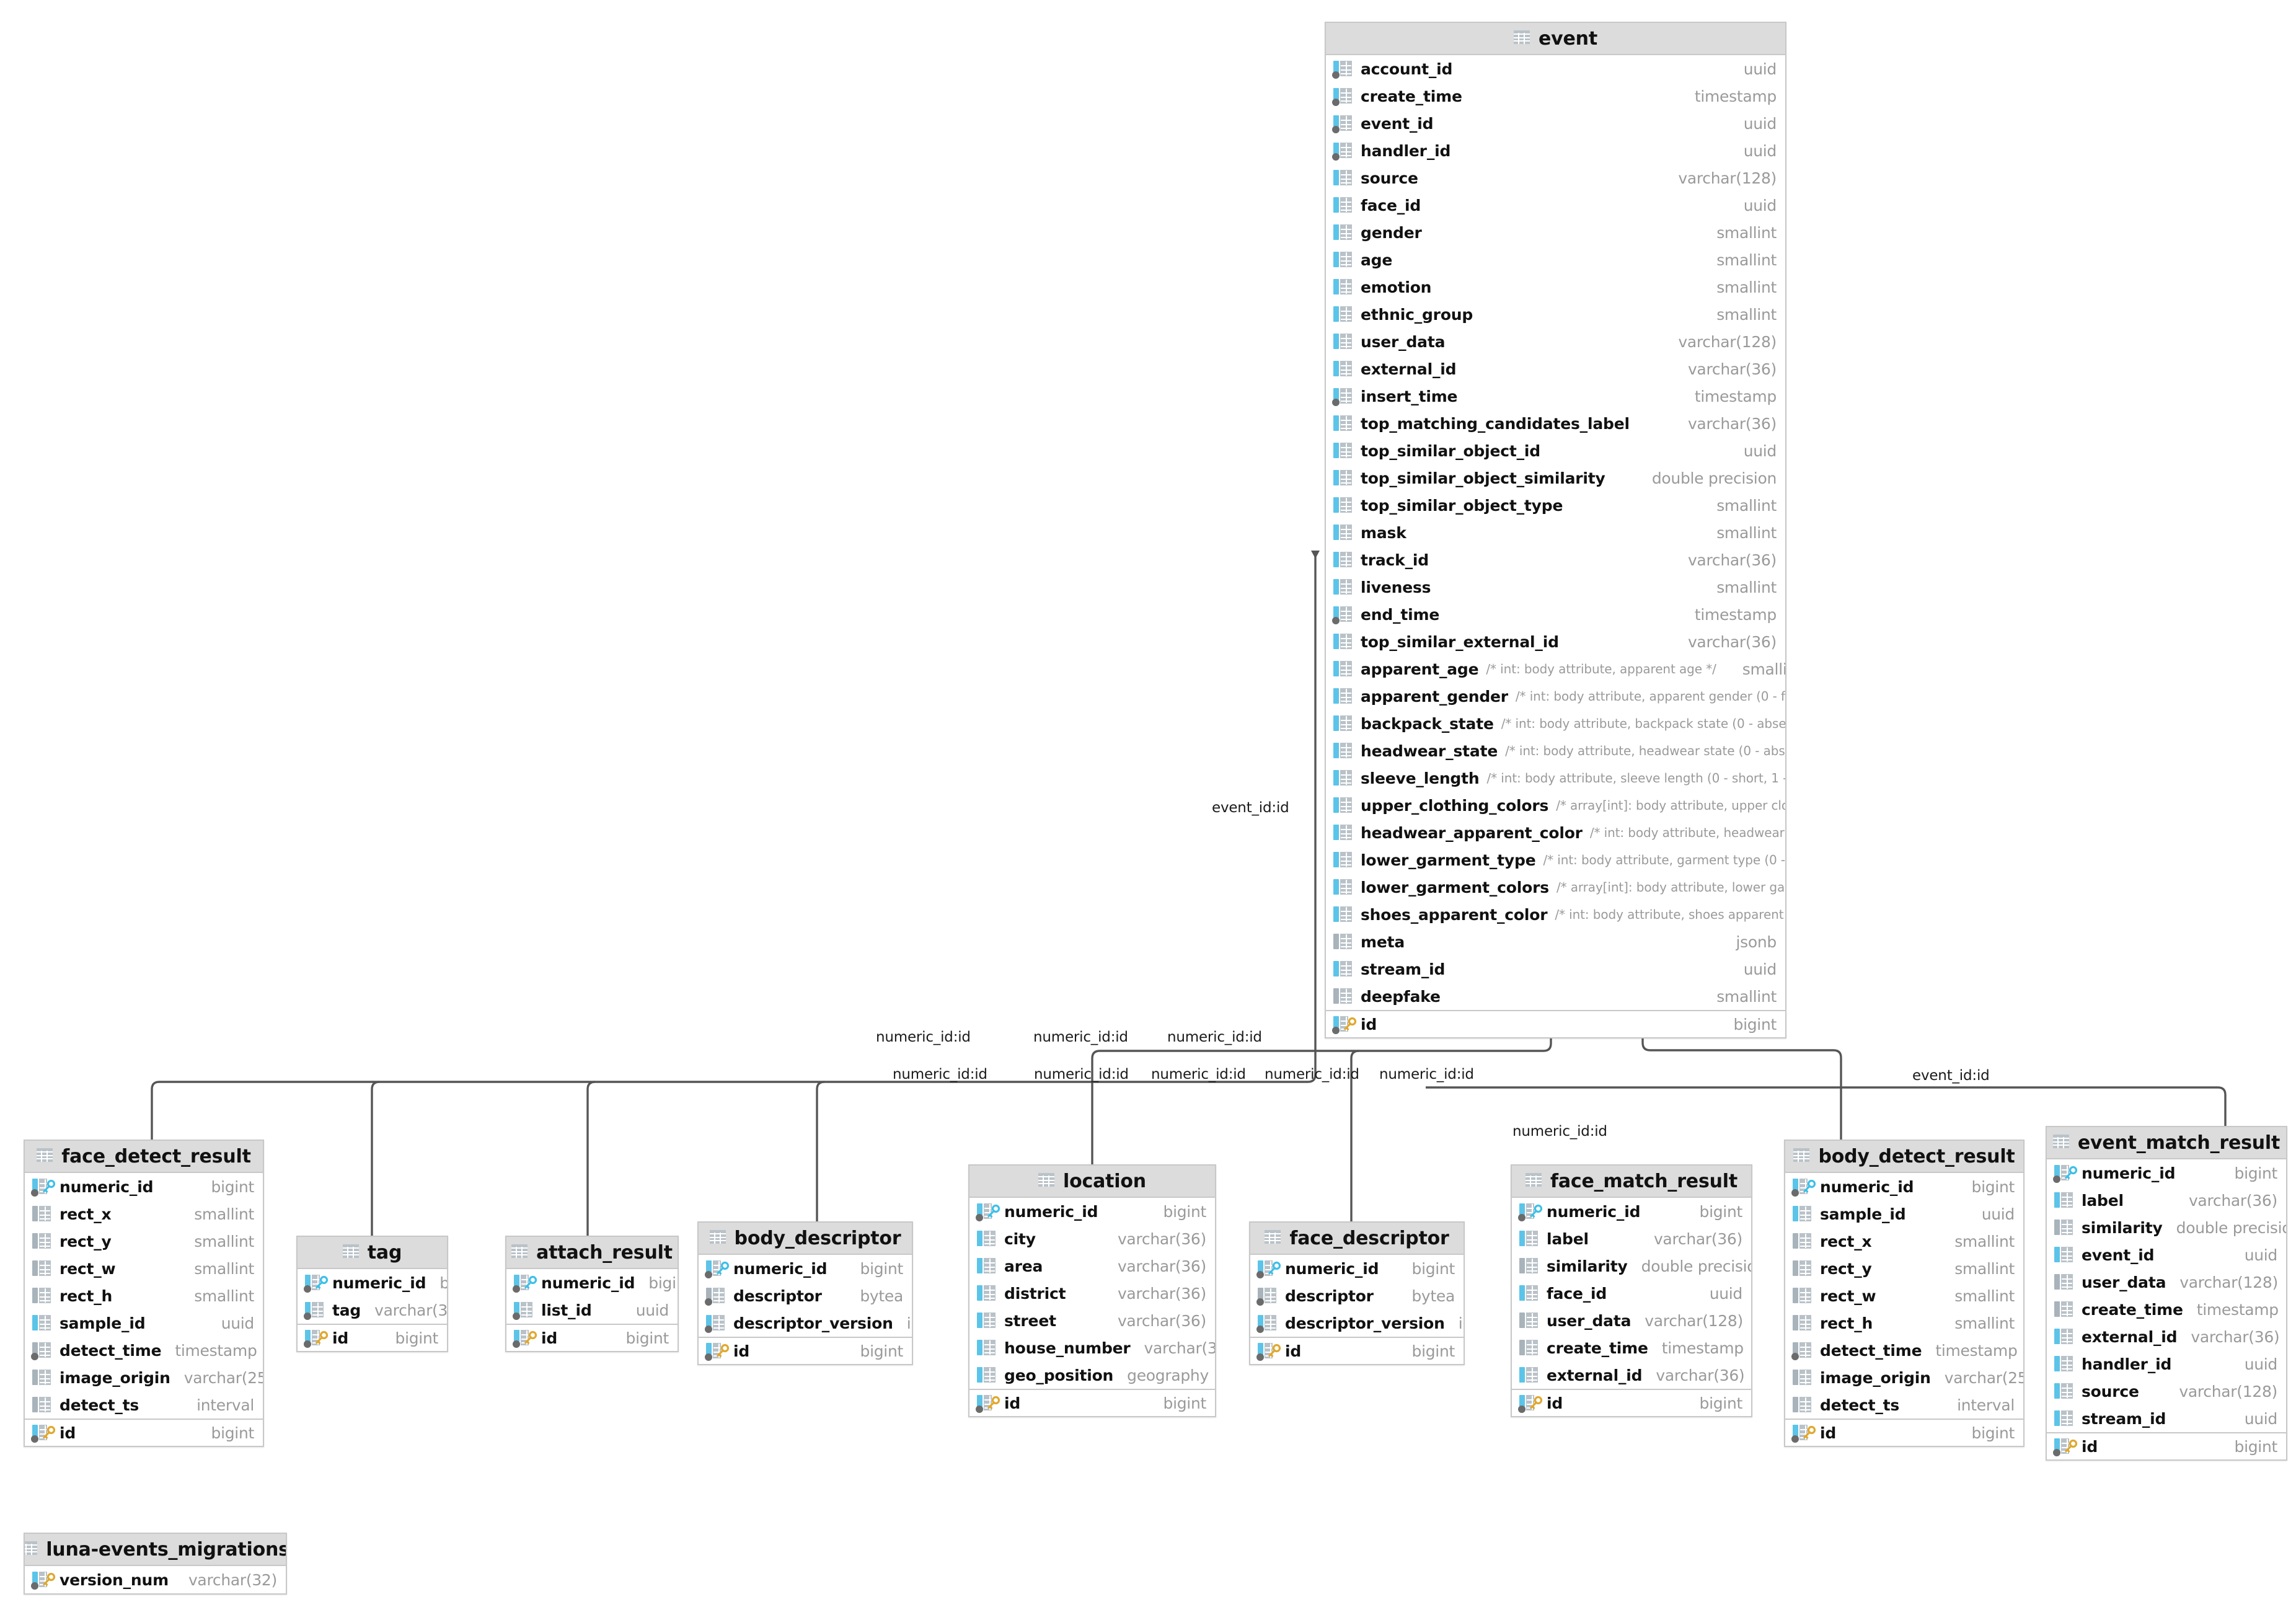 This screenshot has width=2296, height=1607. I want to click on column-row-age: age smallint, so click(1556, 259).